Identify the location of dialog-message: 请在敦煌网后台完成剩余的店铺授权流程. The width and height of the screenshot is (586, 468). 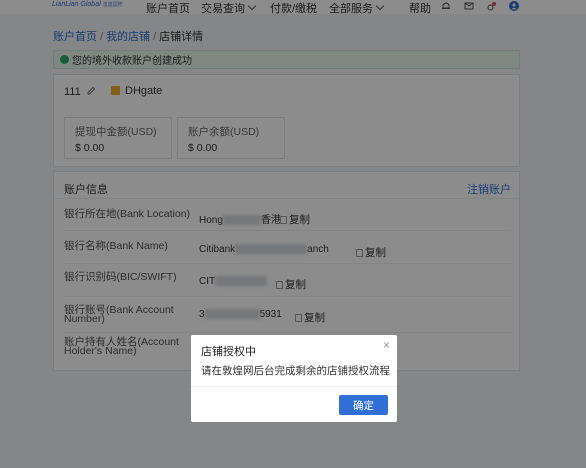
(295, 371).